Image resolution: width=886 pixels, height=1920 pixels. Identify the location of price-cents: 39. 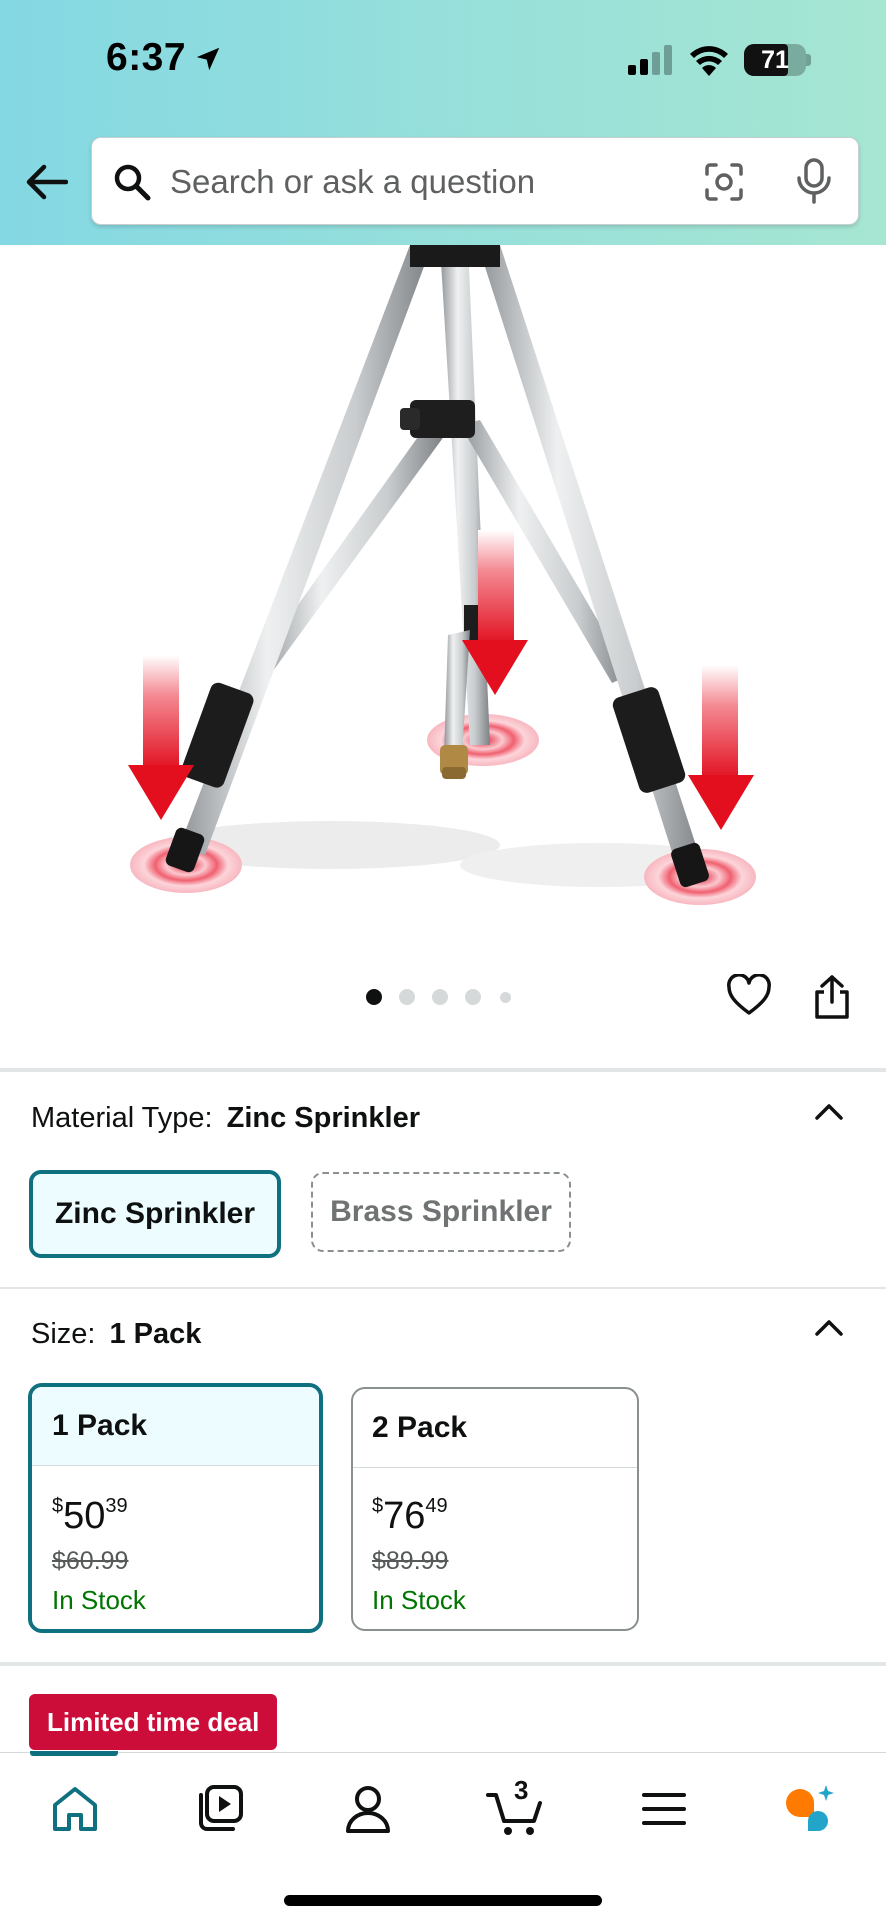
(116, 1506).